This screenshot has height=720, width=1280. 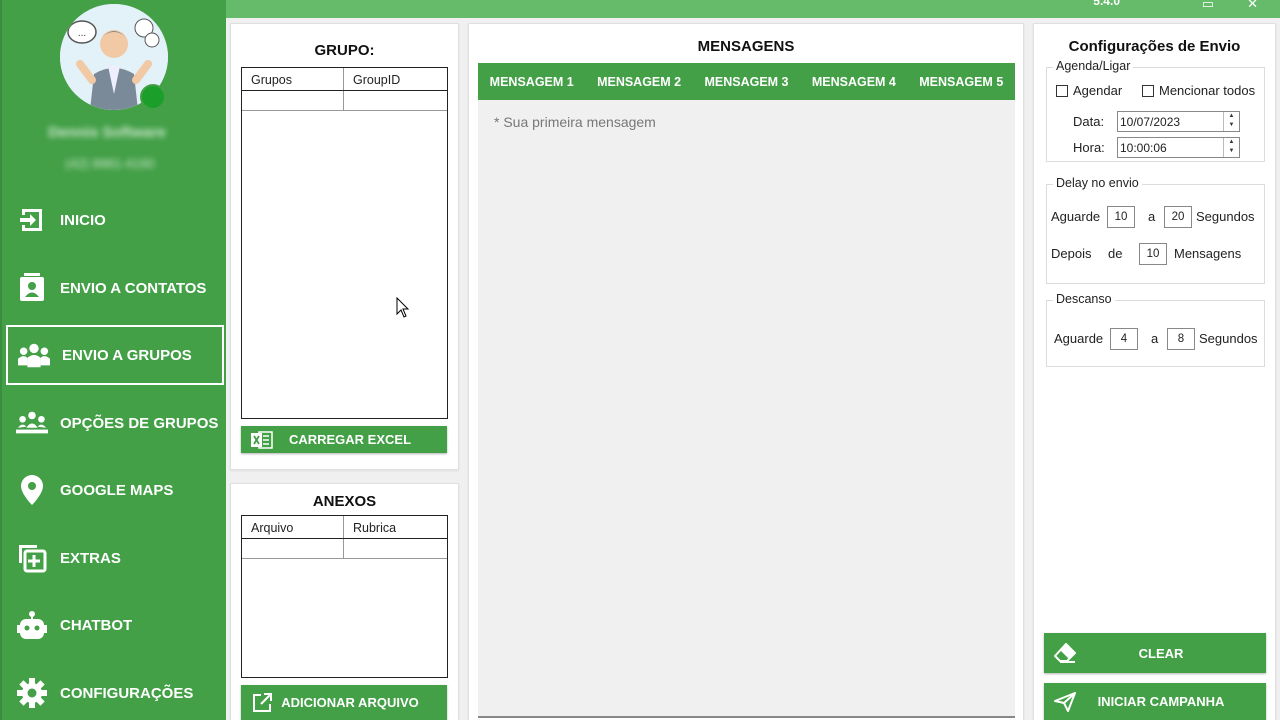 What do you see at coordinates (115, 220) in the screenshot?
I see `nav-inicio: INICIO` at bounding box center [115, 220].